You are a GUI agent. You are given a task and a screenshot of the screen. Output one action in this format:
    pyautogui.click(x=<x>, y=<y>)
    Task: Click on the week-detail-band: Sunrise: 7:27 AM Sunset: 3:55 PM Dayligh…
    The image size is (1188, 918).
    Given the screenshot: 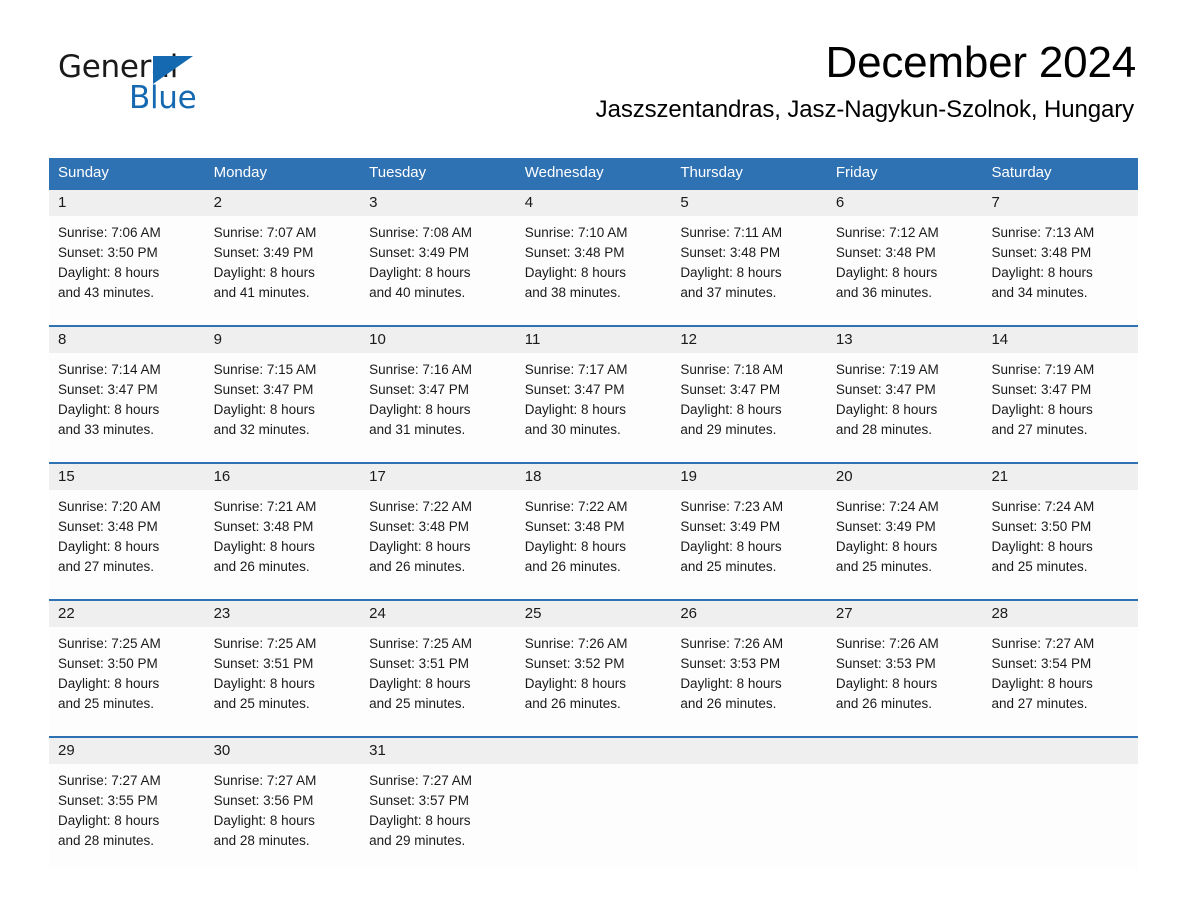 What is the action you would take?
    pyautogui.click(x=593, y=816)
    